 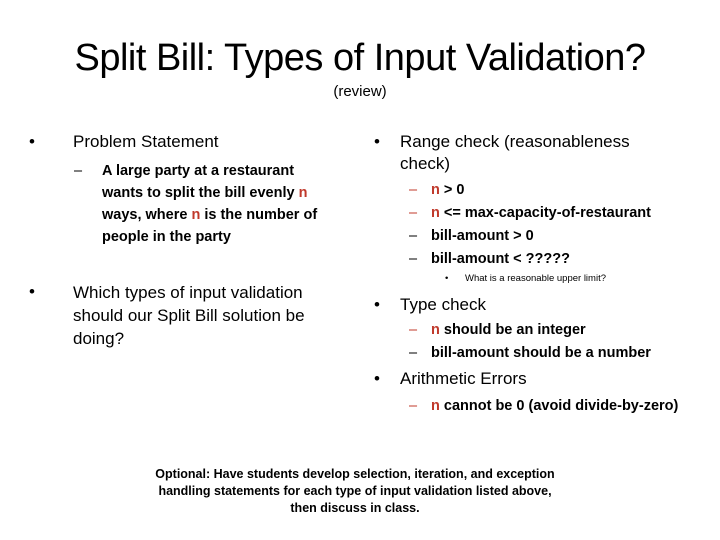 What do you see at coordinates (355, 508) in the screenshot?
I see `note-line-3: then discuss in class.` at bounding box center [355, 508].